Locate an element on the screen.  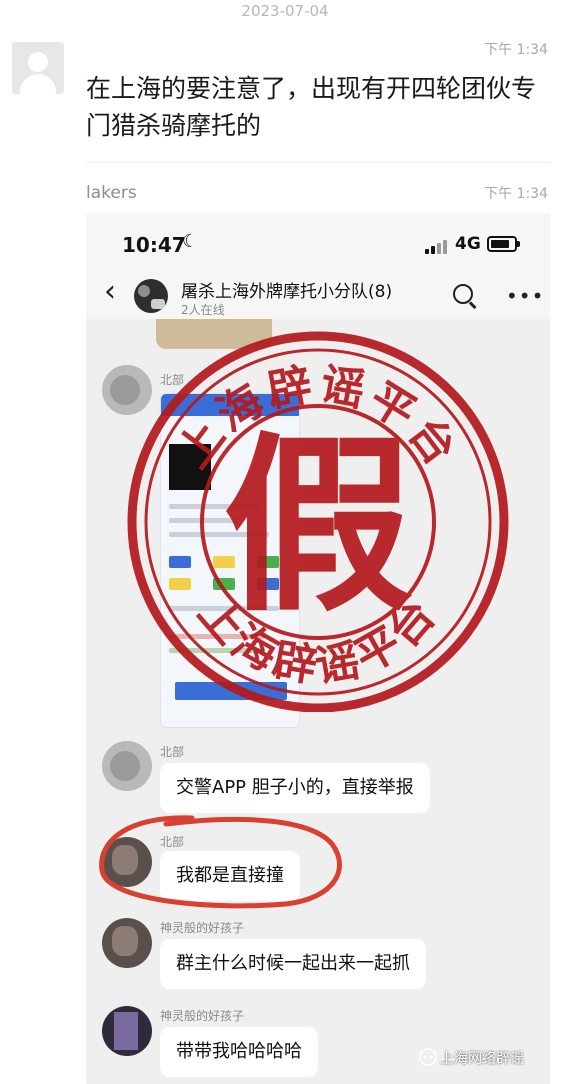
status-clock: 10:47 is located at coordinates (154, 245).